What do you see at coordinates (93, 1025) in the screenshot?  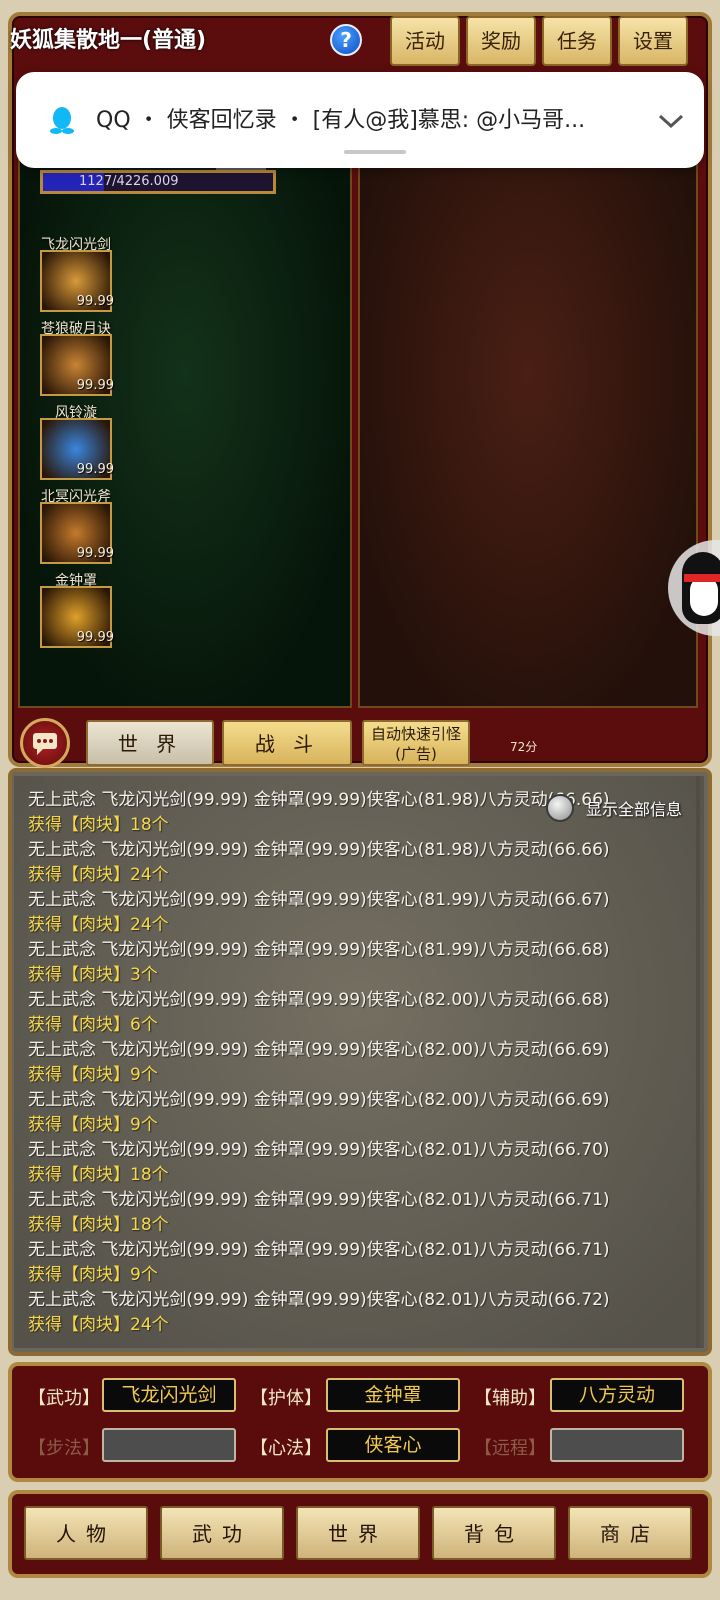 I see `log-loot-line: 获得【肉块】6个` at bounding box center [93, 1025].